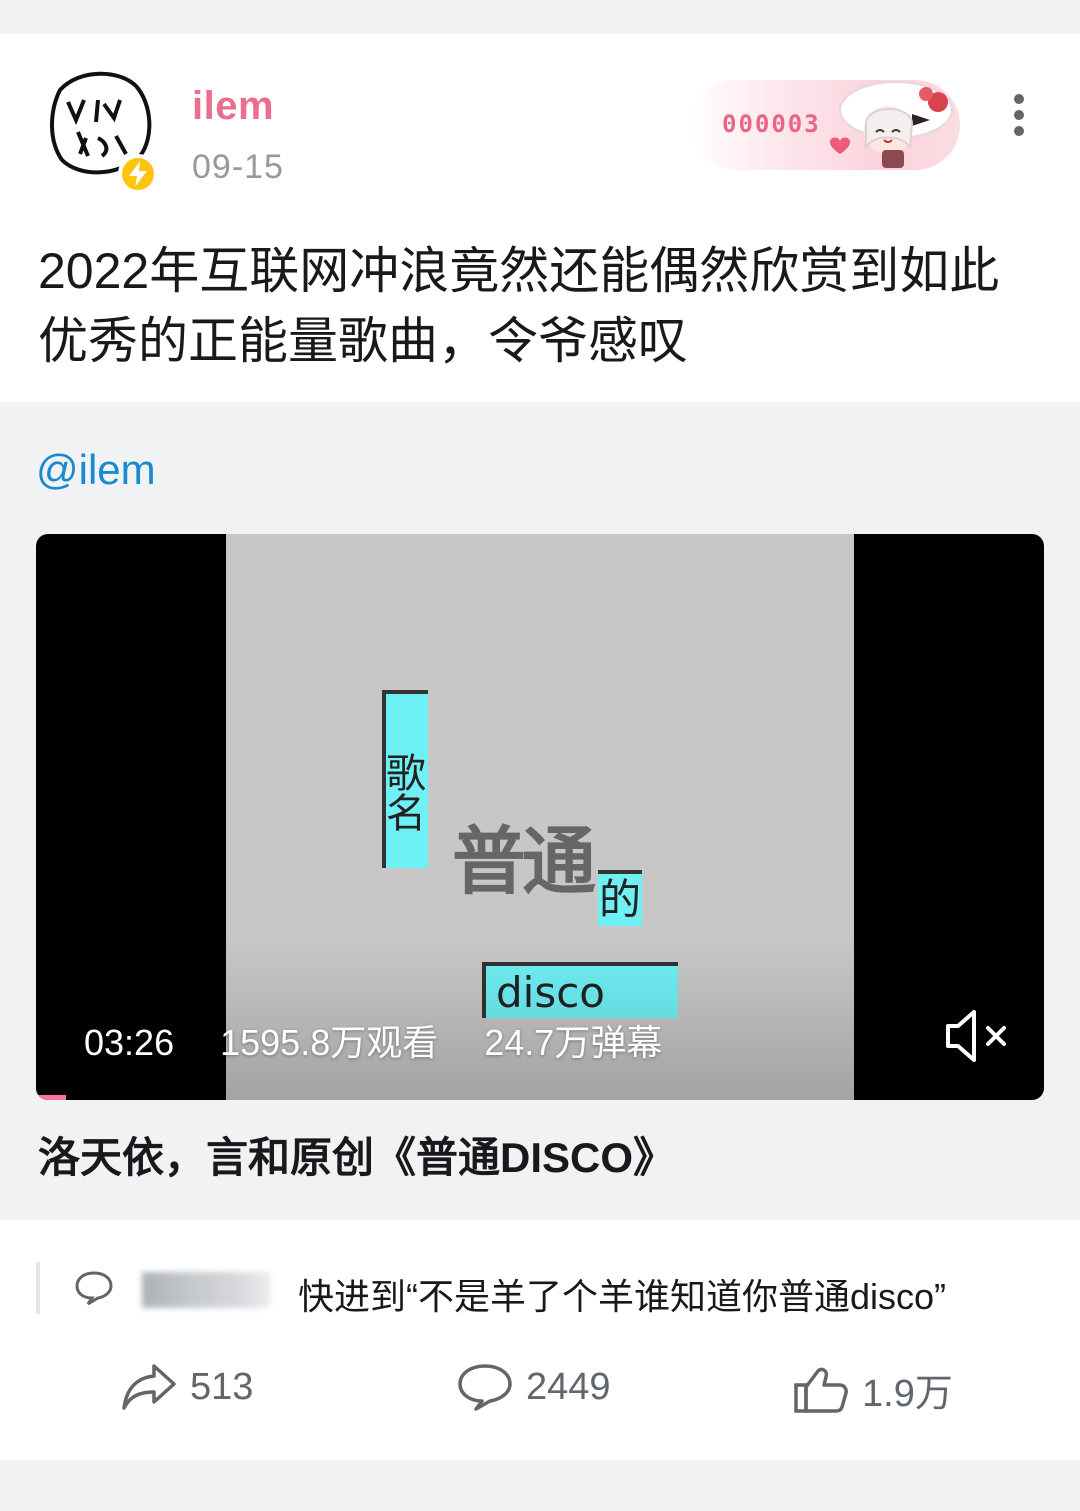  Describe the element at coordinates (891, 124) in the screenshot. I see `anime-girl-badge-icon` at that location.